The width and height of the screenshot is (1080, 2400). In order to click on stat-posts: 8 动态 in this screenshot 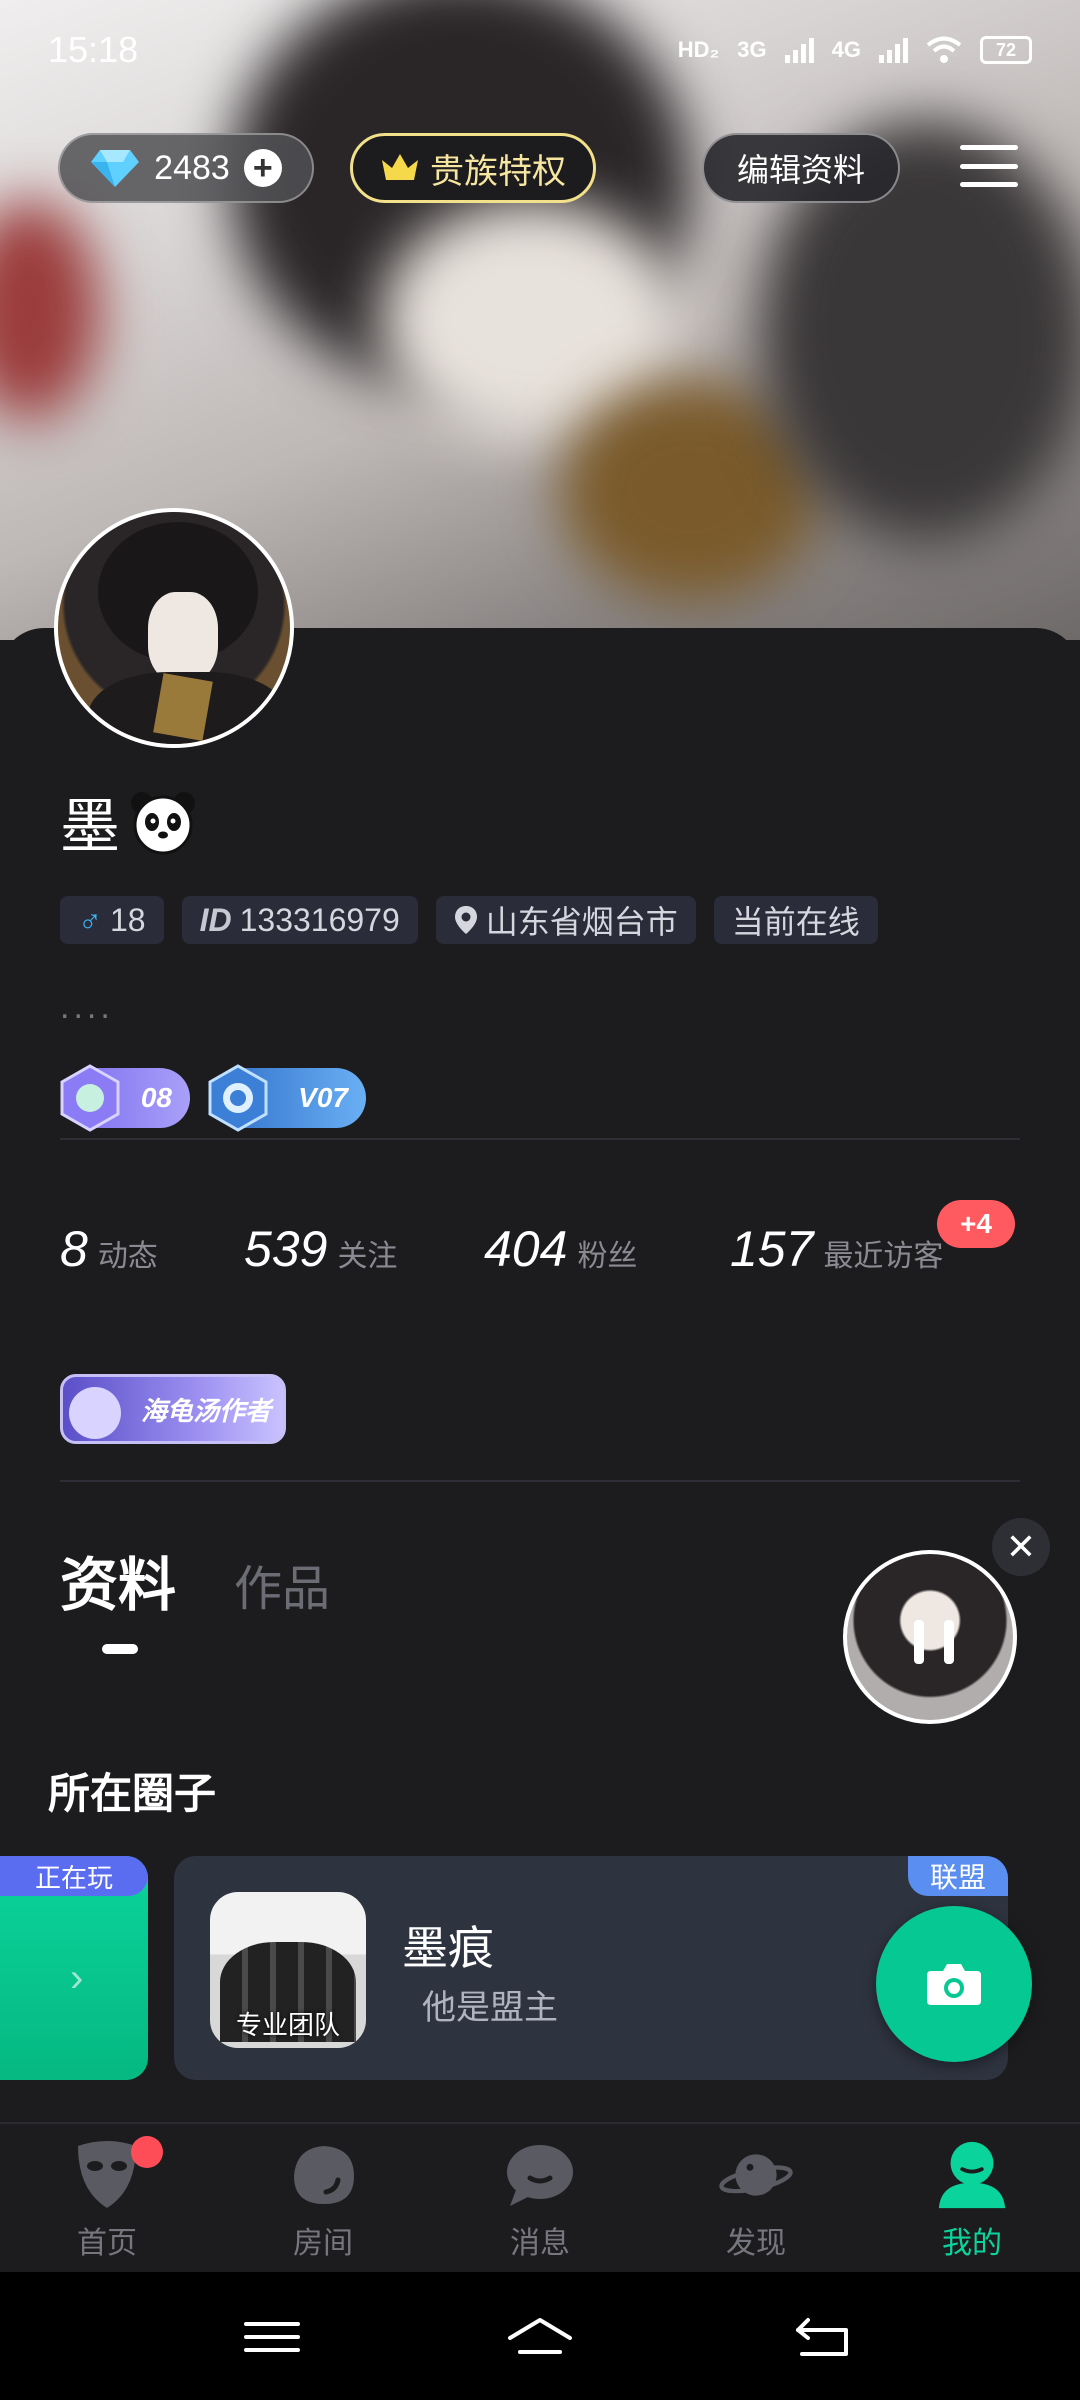, I will do `click(109, 1249)`.